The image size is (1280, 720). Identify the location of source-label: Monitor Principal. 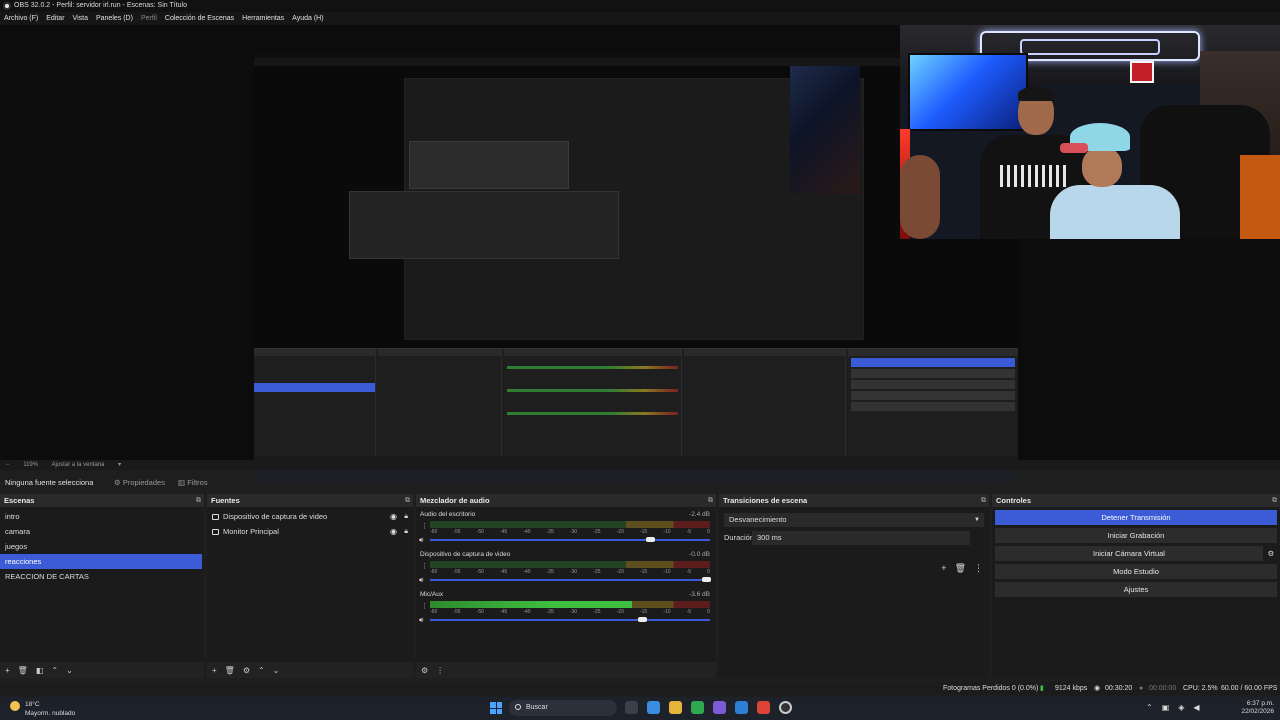
(251, 531).